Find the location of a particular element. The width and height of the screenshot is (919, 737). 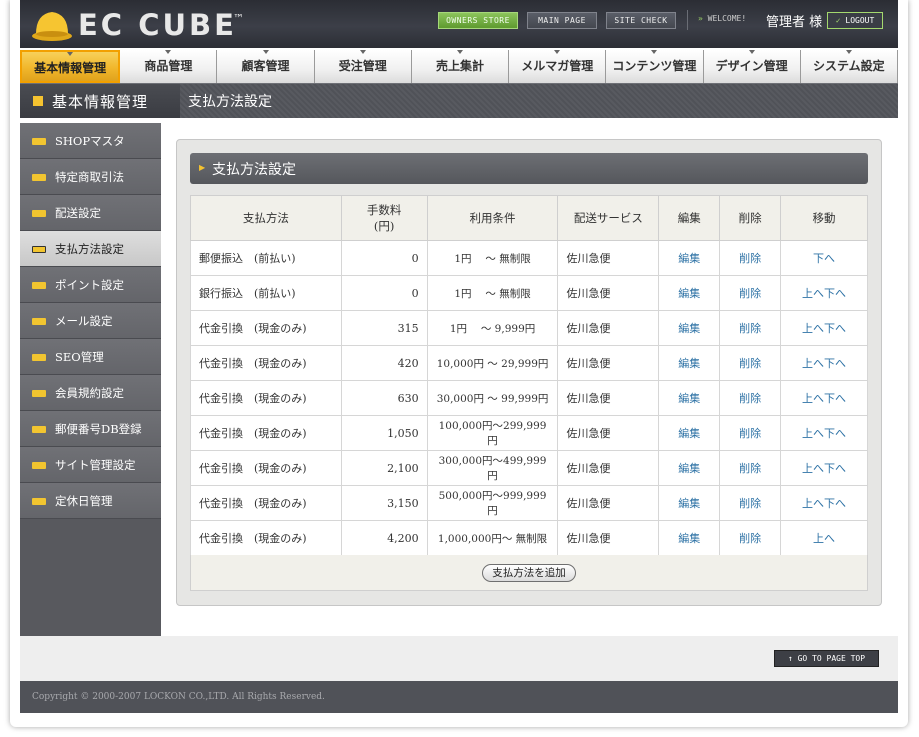

logout-label: LOGOUT is located at coordinates (860, 20).